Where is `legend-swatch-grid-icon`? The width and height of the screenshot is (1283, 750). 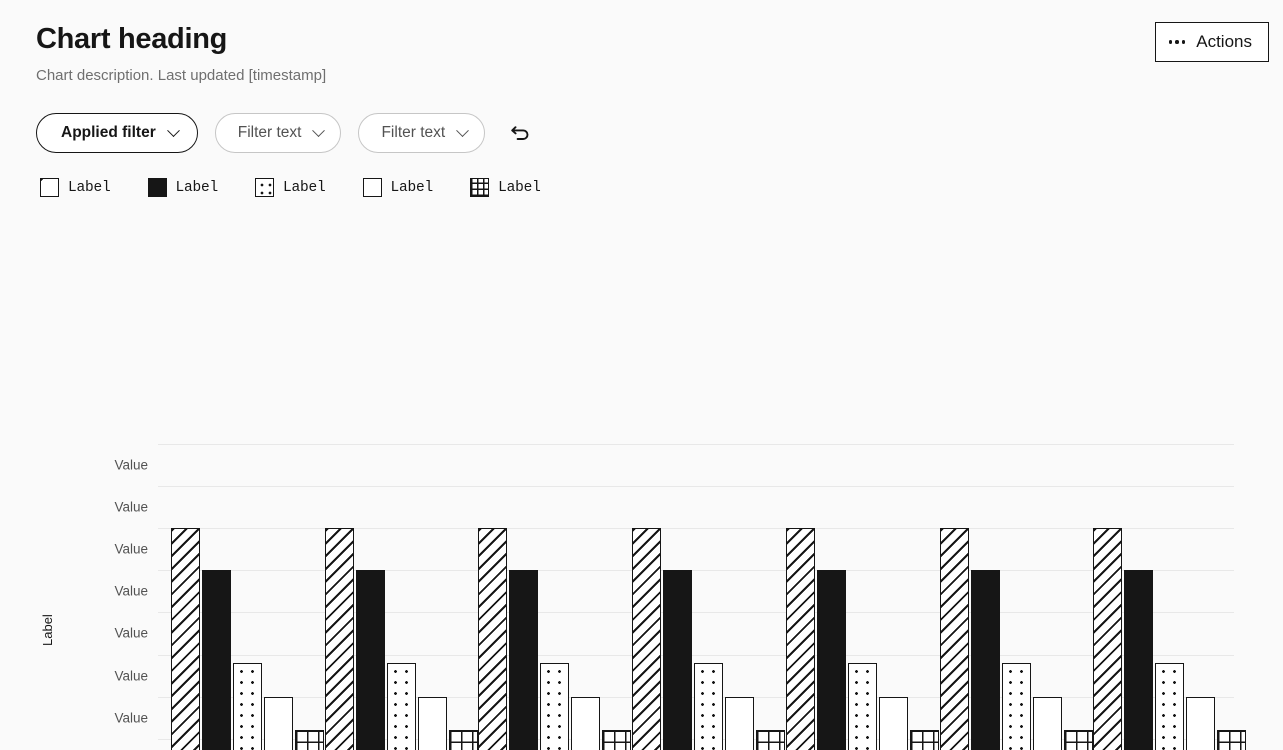 legend-swatch-grid-icon is located at coordinates (480, 187).